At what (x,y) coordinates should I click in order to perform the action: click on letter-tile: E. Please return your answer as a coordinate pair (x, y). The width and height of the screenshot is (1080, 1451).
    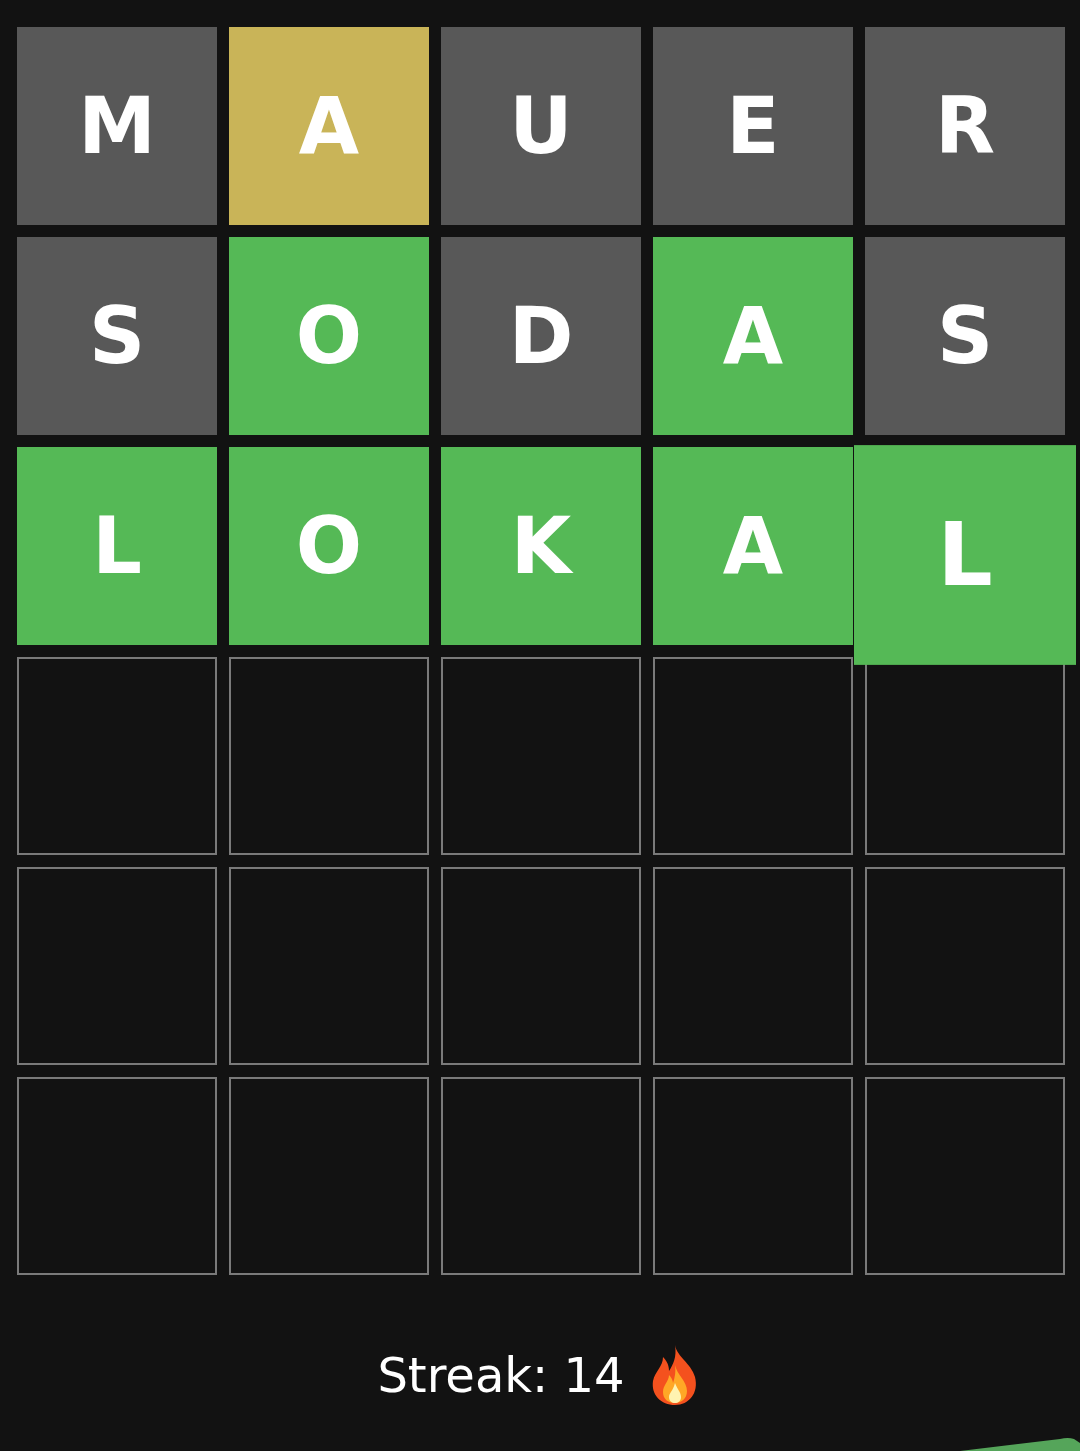
    Looking at the image, I should click on (753, 126).